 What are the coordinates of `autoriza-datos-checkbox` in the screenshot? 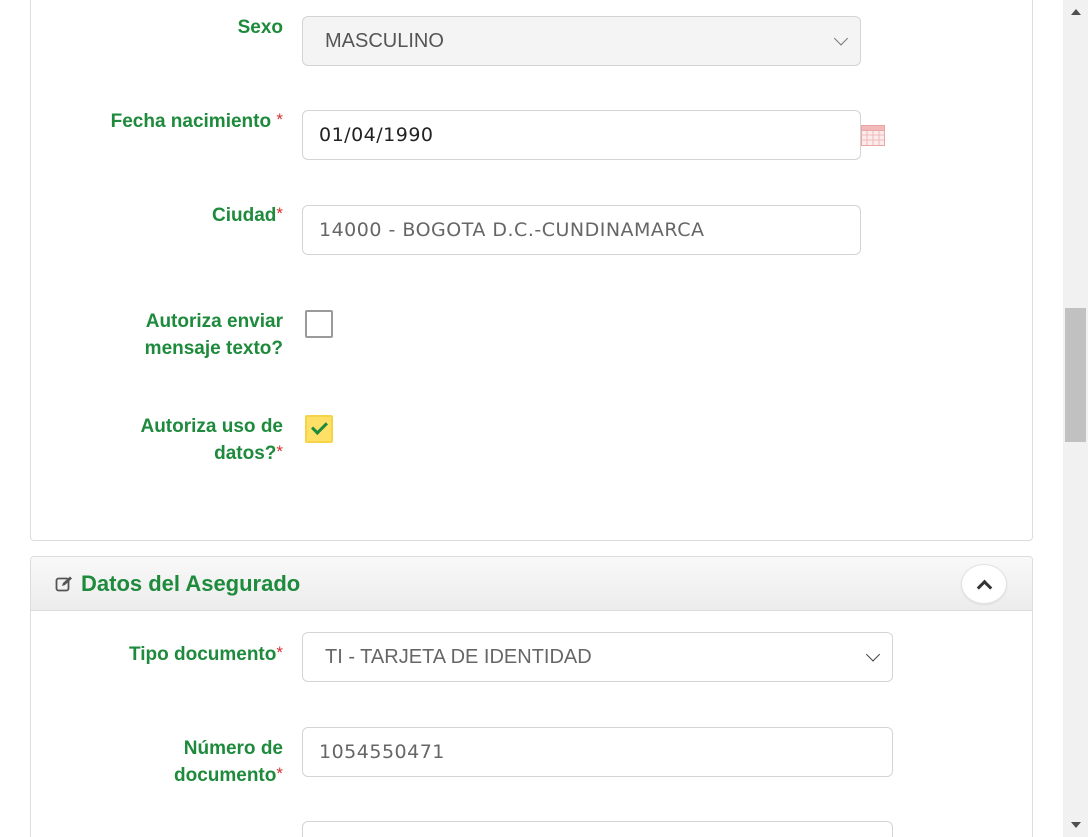 It's located at (319, 429).